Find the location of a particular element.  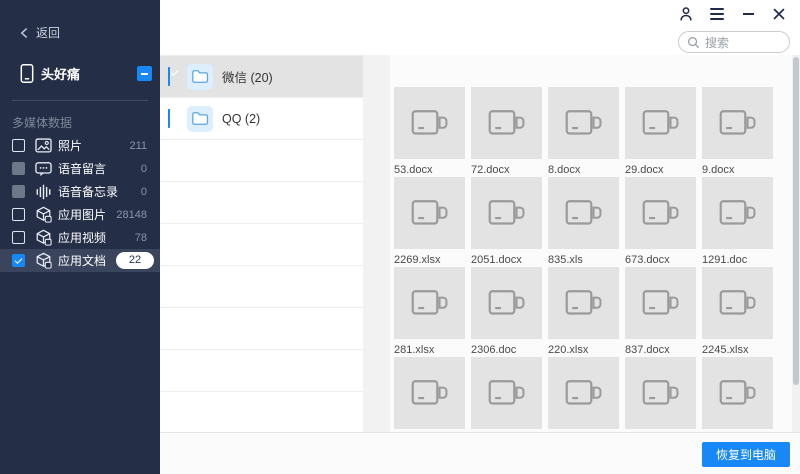

close-icon is located at coordinates (779, 14).